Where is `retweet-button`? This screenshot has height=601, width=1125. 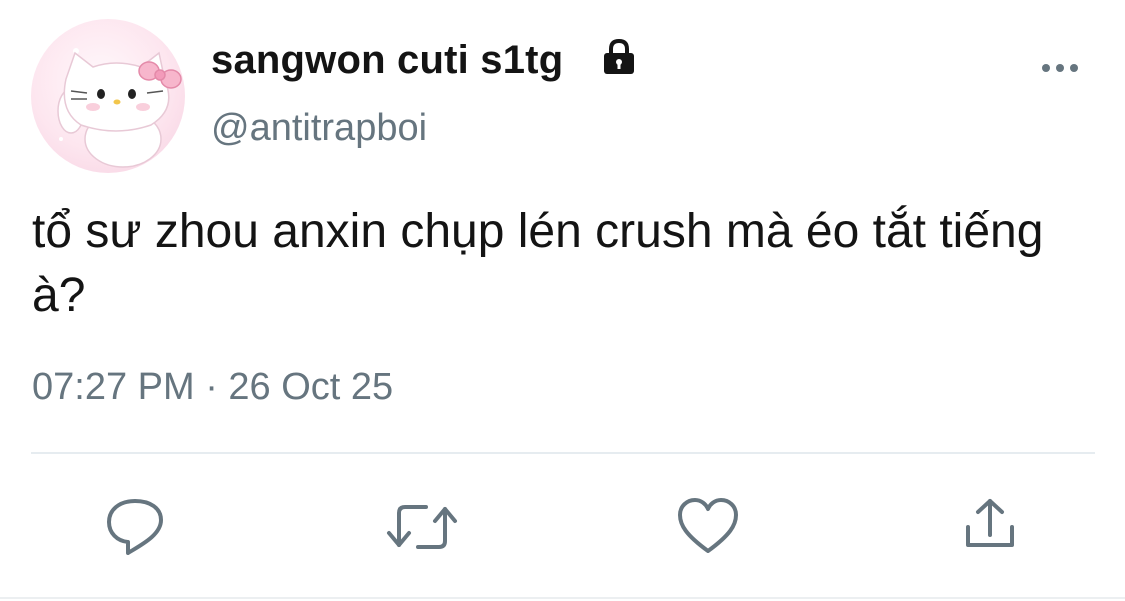
retweet-button is located at coordinates (421, 527).